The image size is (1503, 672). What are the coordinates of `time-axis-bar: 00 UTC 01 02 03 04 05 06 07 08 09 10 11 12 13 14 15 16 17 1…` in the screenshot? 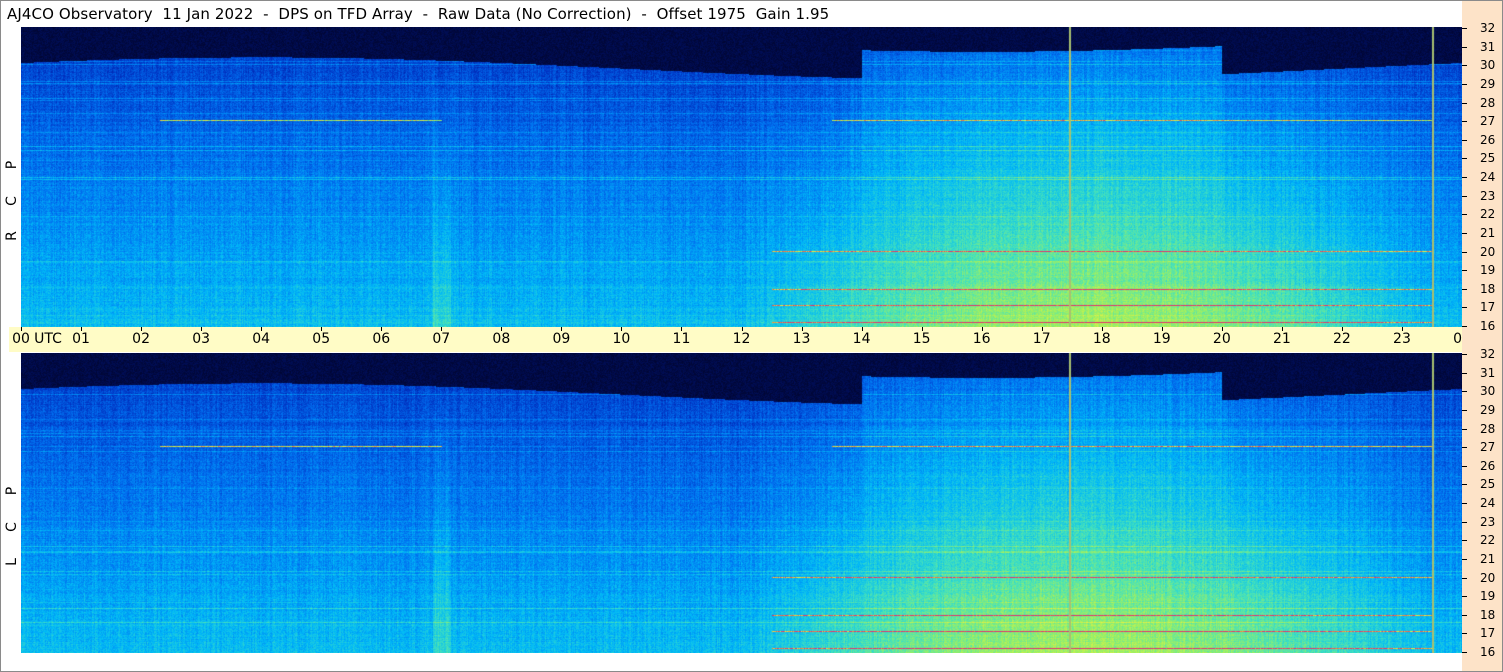 It's located at (756, 339).